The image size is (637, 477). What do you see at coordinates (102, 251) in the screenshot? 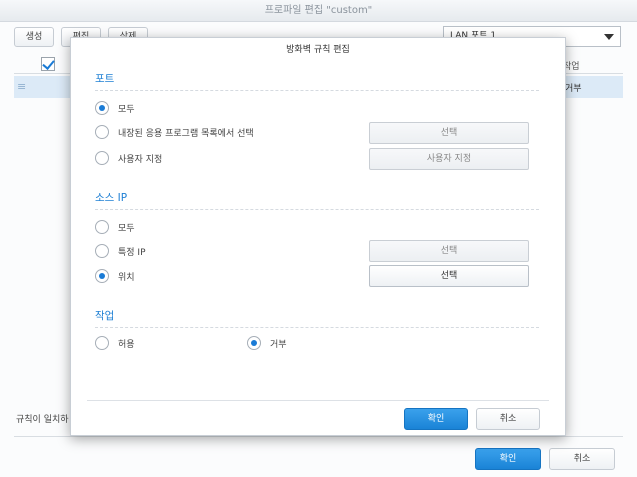
I see `source-specific-ip-radio` at bounding box center [102, 251].